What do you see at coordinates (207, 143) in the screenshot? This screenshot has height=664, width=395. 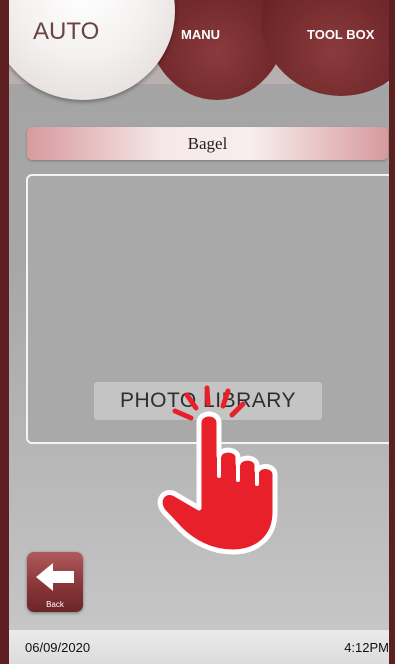 I see `recipe-name-bar: Bagel` at bounding box center [207, 143].